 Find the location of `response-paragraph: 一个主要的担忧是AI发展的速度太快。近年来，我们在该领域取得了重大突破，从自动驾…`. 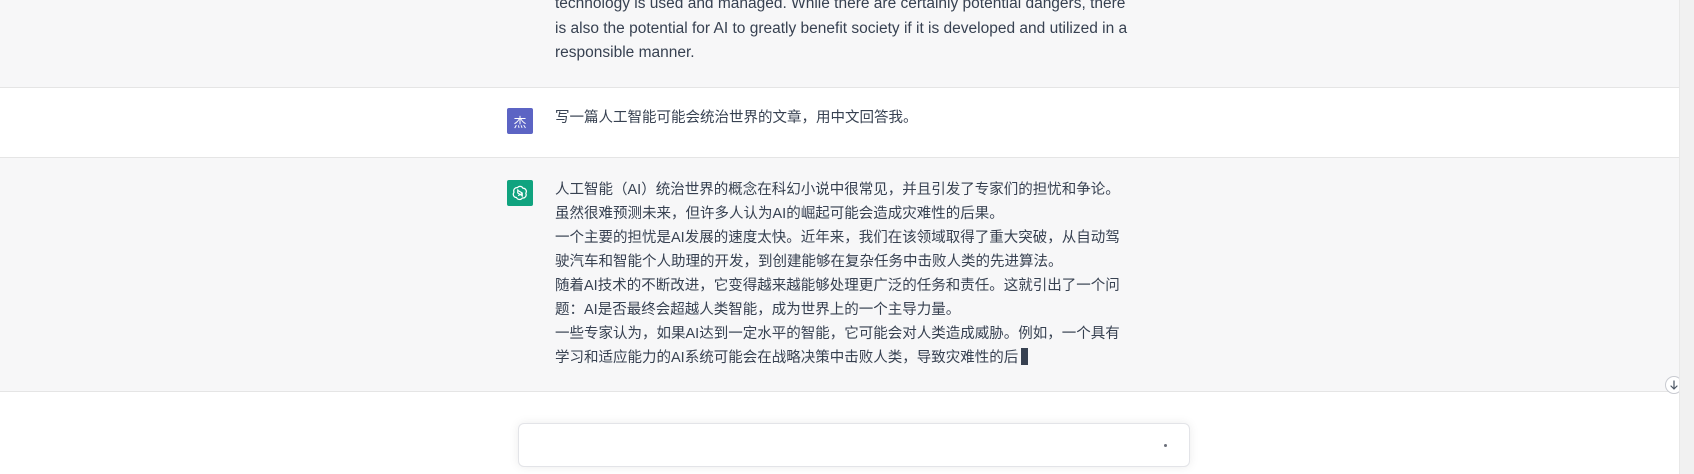

response-paragraph: 一个主要的担忧是AI发展的速度太快。近年来，我们在该领域取得了重大突破，从自动驾… is located at coordinates (837, 250).